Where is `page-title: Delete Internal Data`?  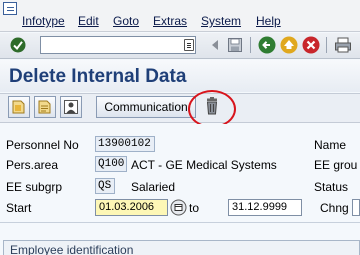 page-title: Delete Internal Data is located at coordinates (98, 76).